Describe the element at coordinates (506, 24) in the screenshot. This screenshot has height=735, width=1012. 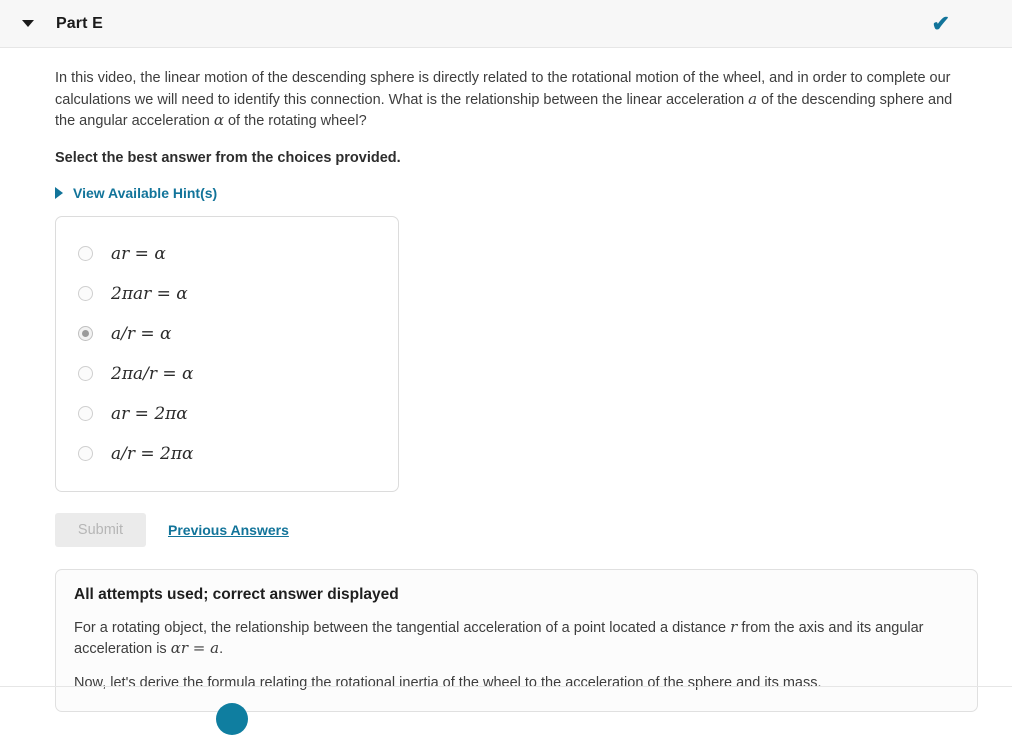
I see `part-header: Part E ✔` at that location.